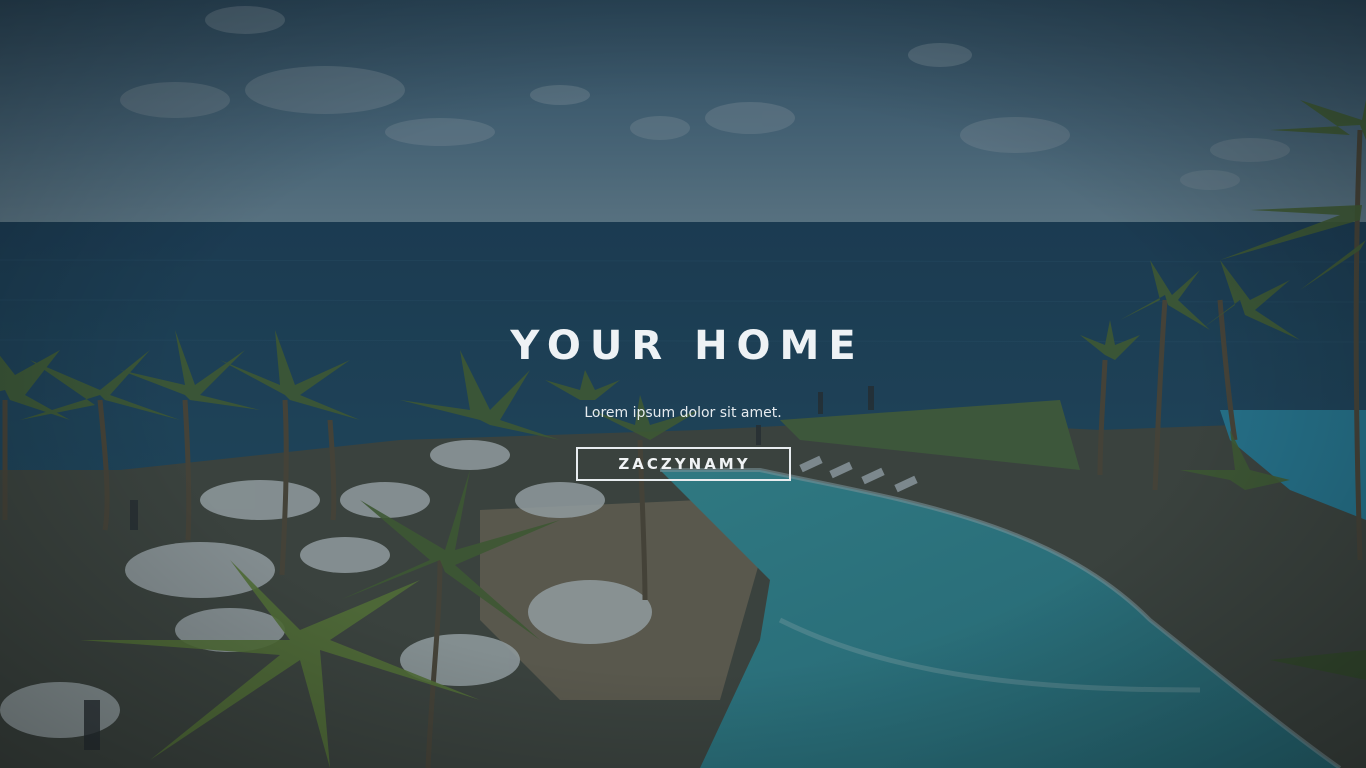 Image resolution: width=1366 pixels, height=768 pixels. What do you see at coordinates (687, 346) in the screenshot?
I see `hero-title: YOUR HOME` at bounding box center [687, 346].